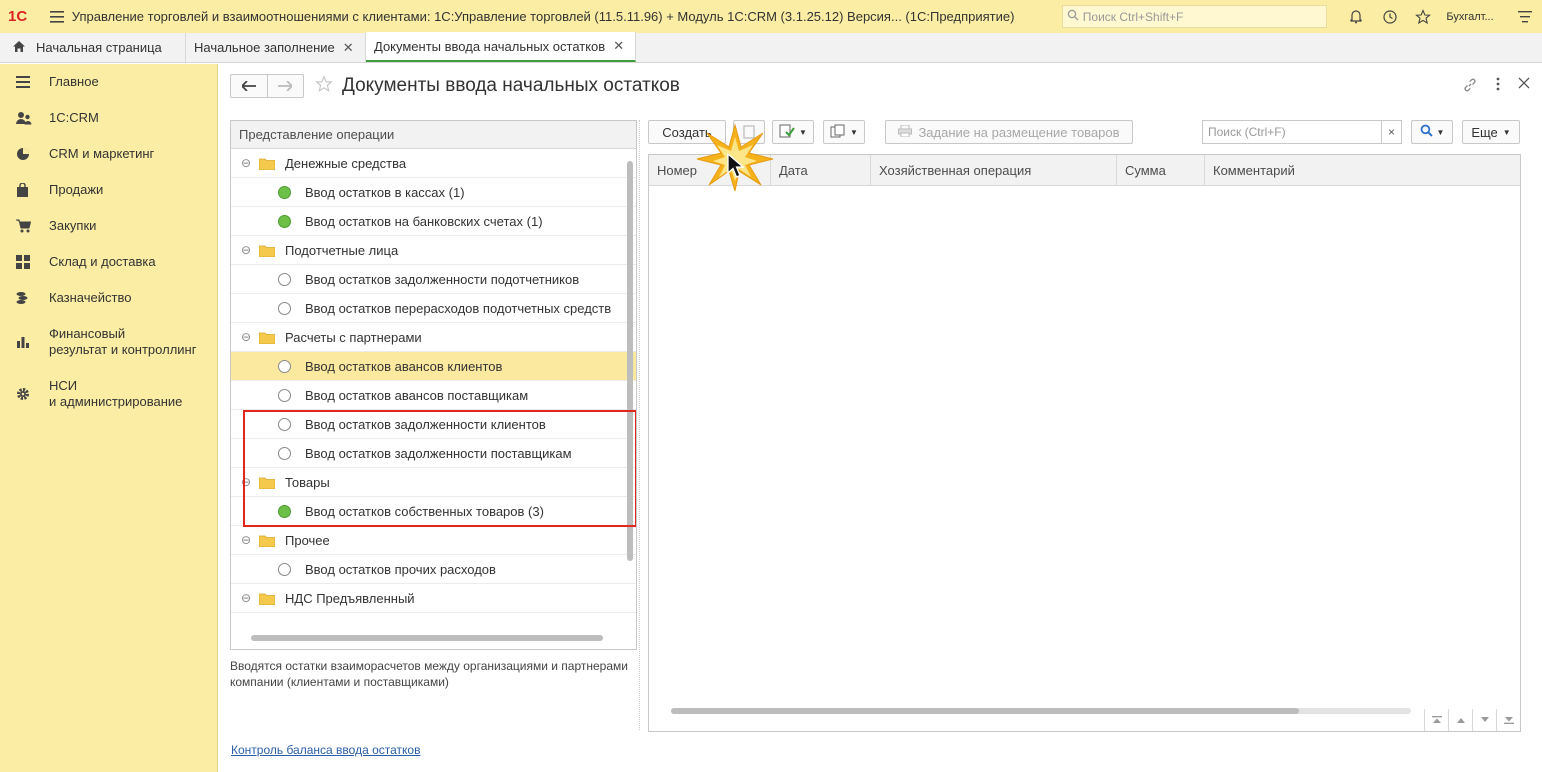  Describe the element at coordinates (307, 482) in the screenshot. I see `tree-group-label: Товары` at that location.